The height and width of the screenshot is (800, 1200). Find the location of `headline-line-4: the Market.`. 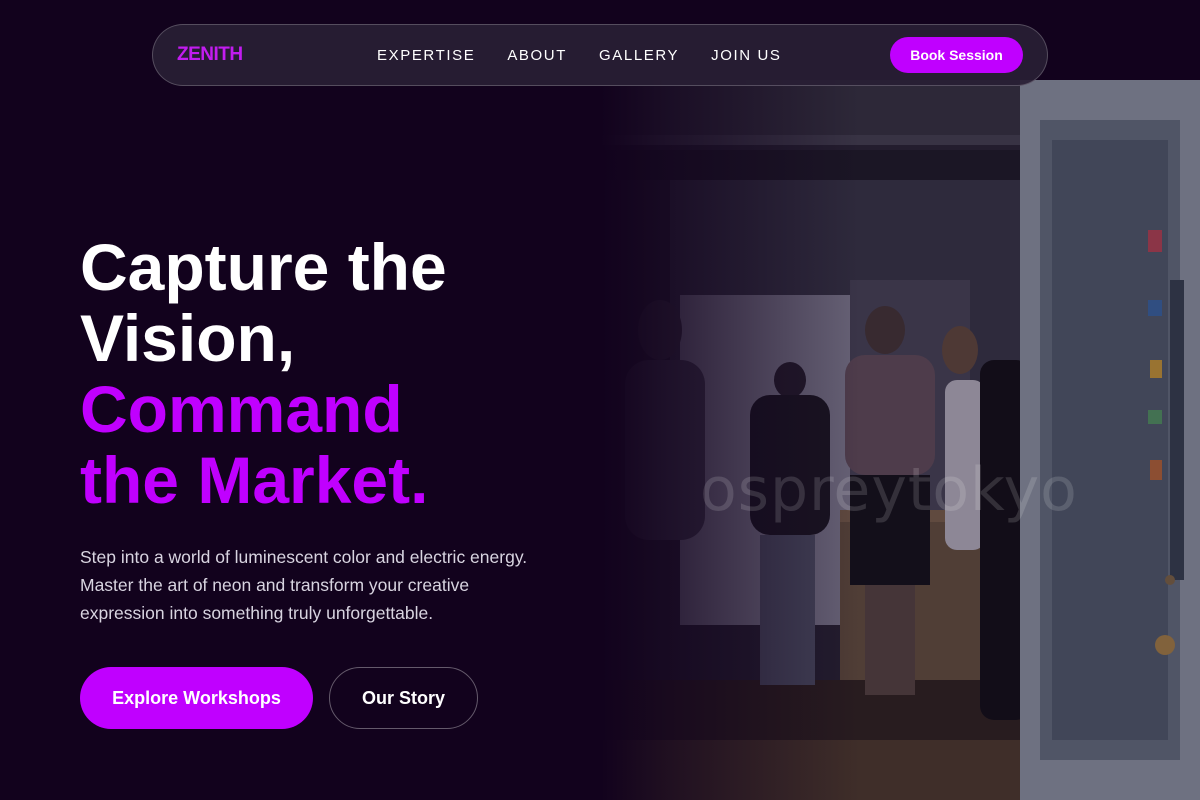

headline-line-4: the Market. is located at coordinates (254, 480).